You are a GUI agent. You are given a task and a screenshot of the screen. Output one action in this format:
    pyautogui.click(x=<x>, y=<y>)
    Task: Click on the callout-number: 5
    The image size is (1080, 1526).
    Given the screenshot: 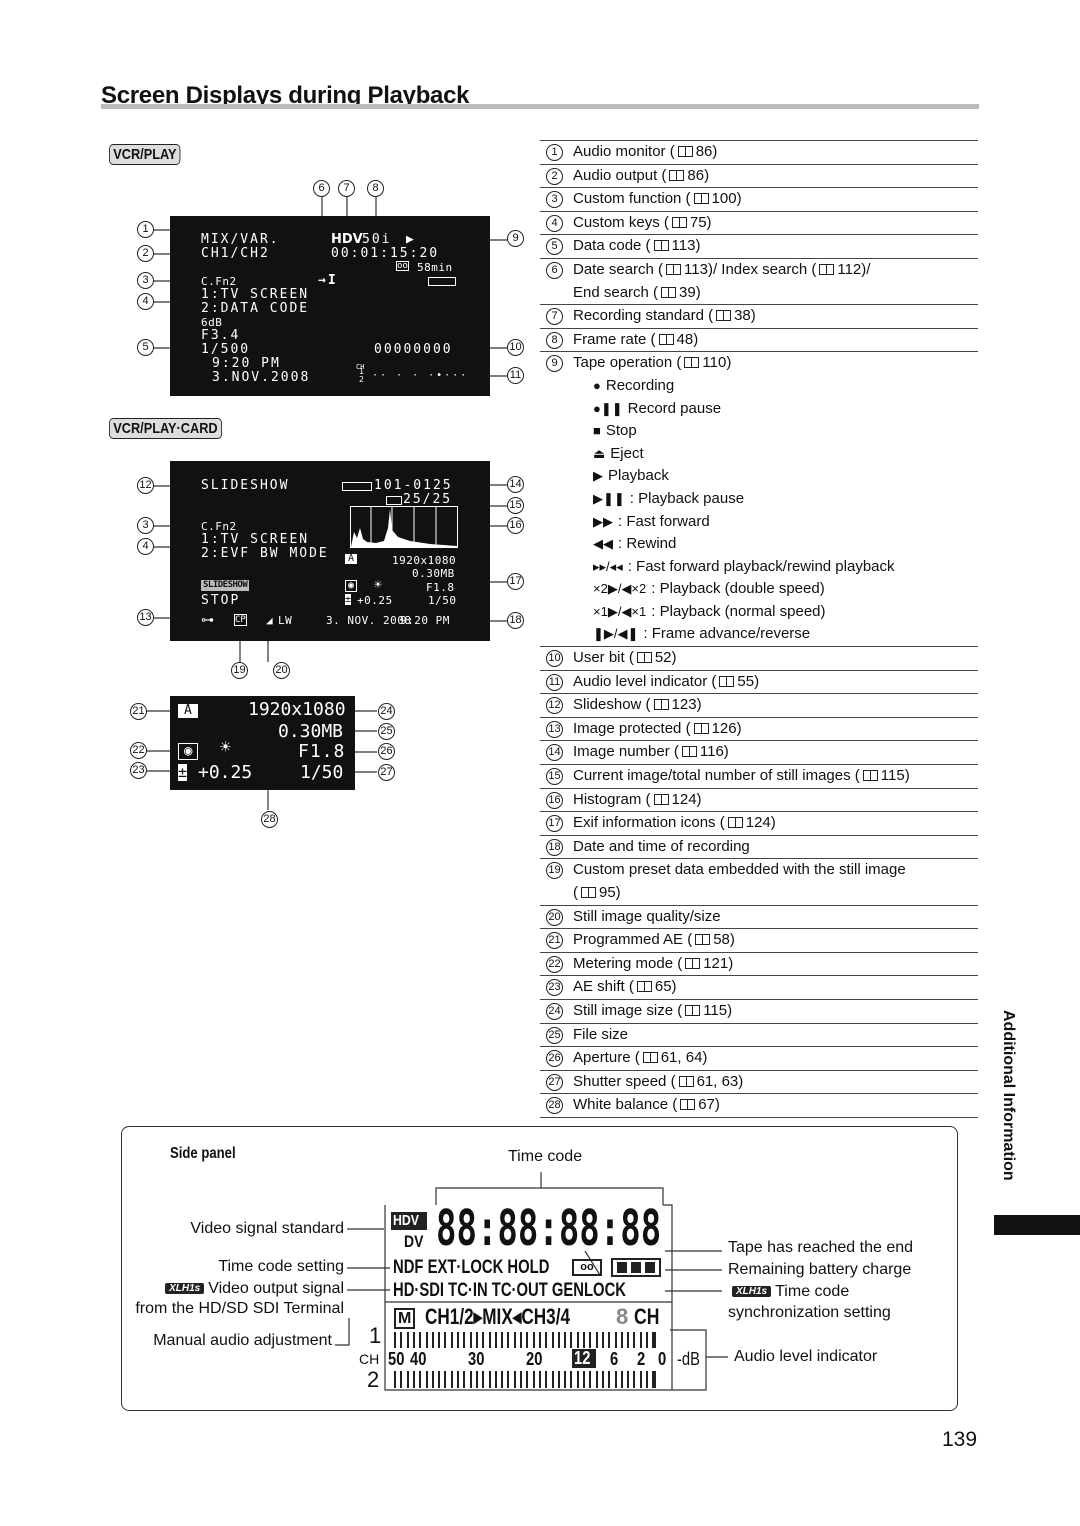 What is the action you would take?
    pyautogui.click(x=145, y=347)
    